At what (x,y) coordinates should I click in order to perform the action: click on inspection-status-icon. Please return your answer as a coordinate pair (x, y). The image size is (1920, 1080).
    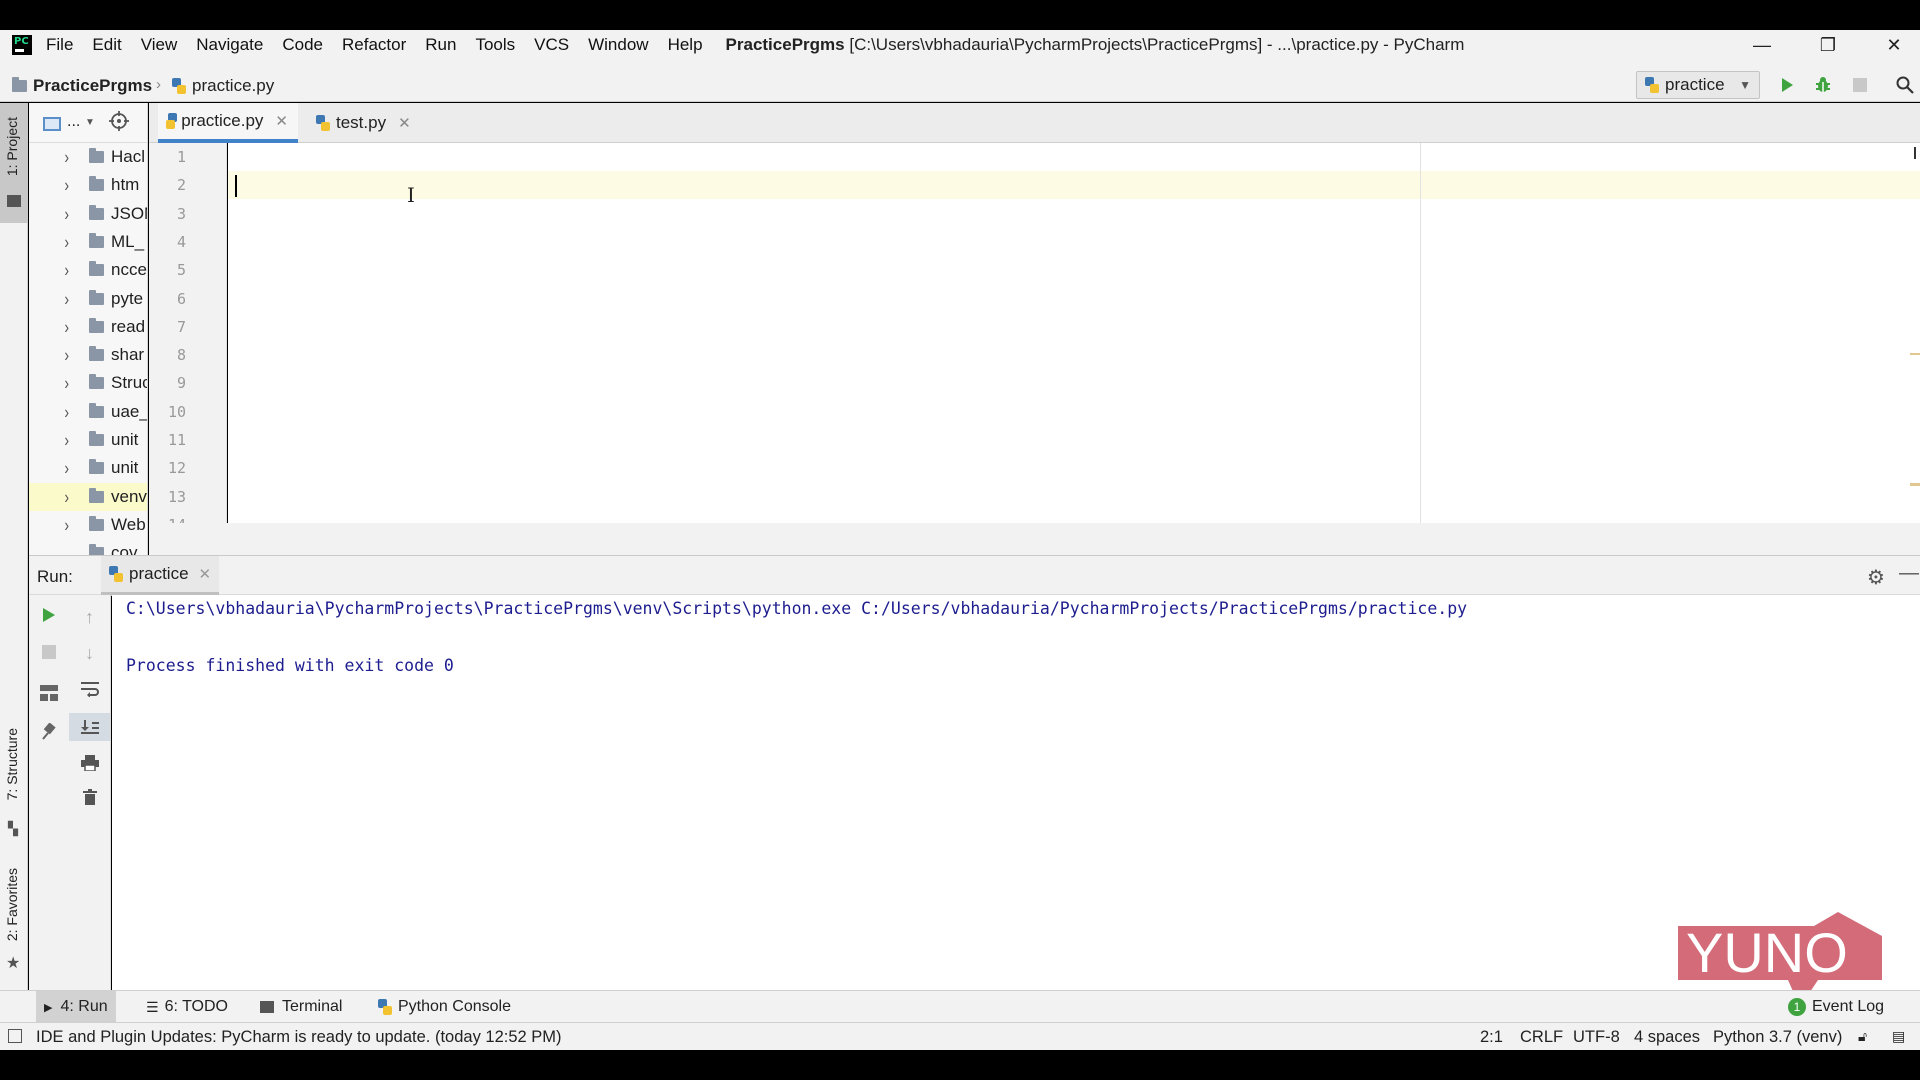
    Looking at the image, I should click on (1915, 153).